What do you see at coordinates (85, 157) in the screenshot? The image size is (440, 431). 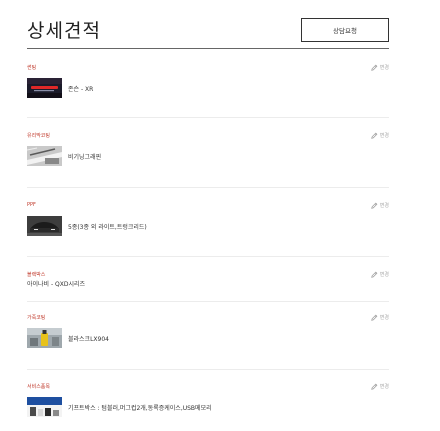 I see `item-name: 비기닝그래핀` at bounding box center [85, 157].